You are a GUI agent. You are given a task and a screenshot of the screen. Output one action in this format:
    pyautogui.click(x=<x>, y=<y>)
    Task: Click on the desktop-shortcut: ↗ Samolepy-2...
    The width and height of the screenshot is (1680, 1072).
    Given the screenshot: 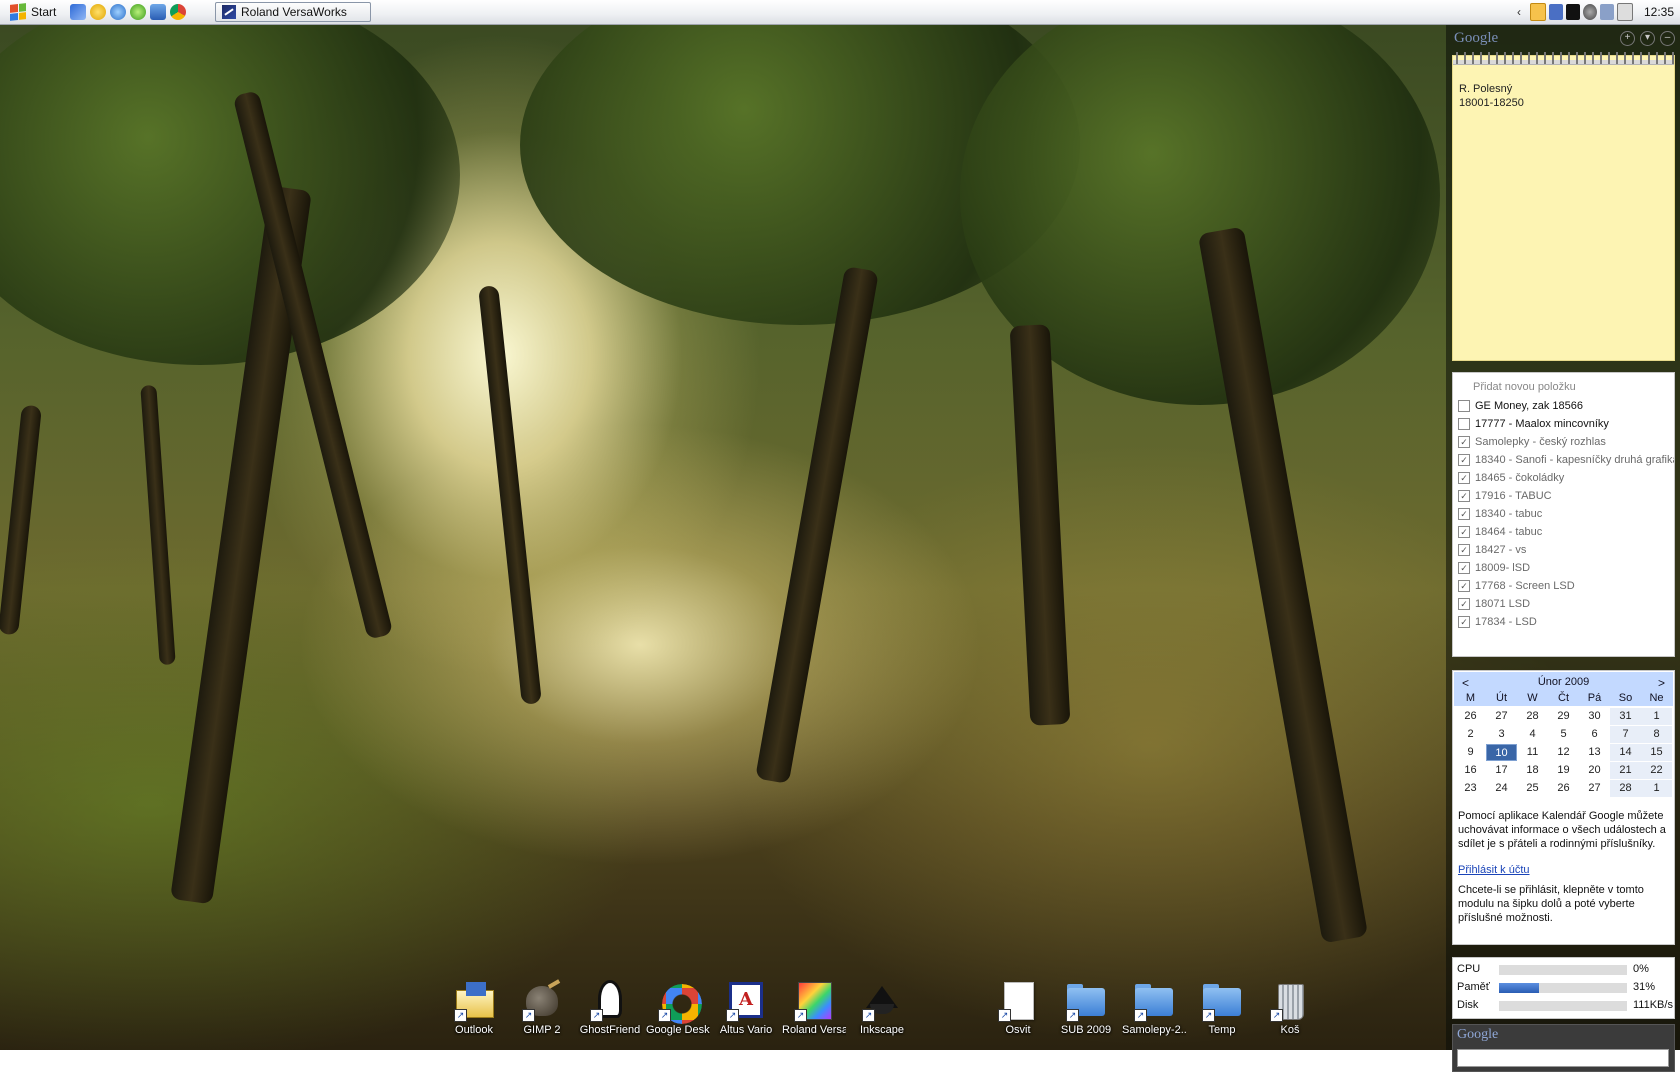 What is the action you would take?
    pyautogui.click(x=1154, y=1007)
    